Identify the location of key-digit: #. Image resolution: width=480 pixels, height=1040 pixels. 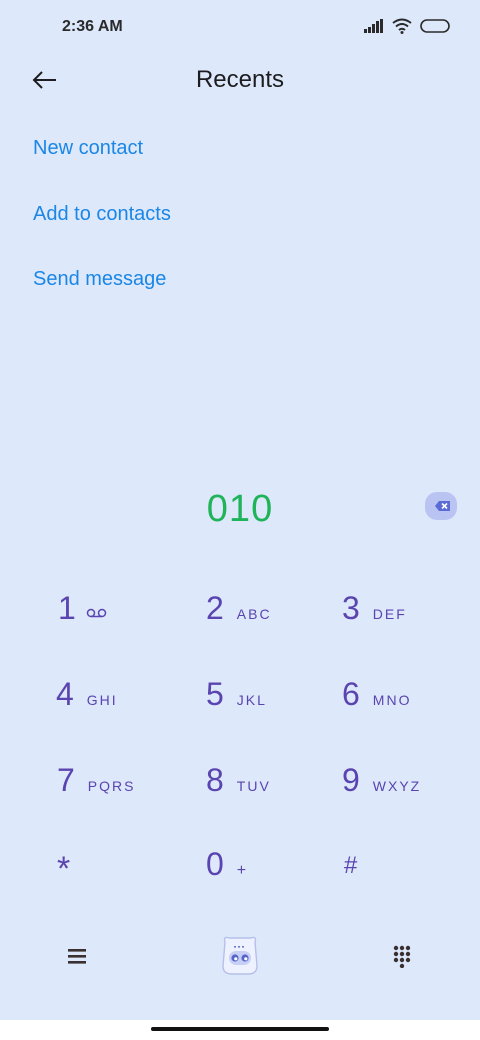
(351, 865).